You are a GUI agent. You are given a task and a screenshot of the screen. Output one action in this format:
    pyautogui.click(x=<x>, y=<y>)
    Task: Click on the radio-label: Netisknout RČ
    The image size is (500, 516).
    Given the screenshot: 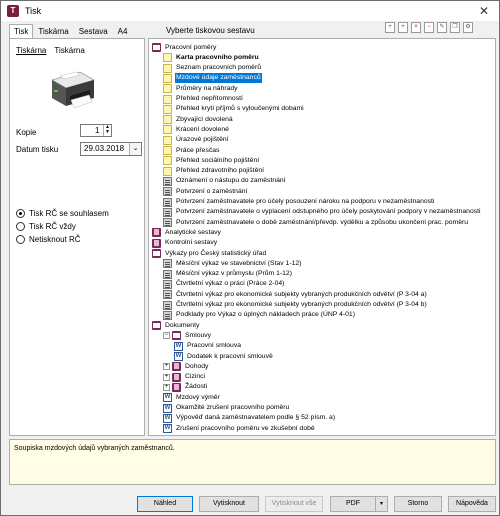 What is the action you would take?
    pyautogui.click(x=55, y=239)
    